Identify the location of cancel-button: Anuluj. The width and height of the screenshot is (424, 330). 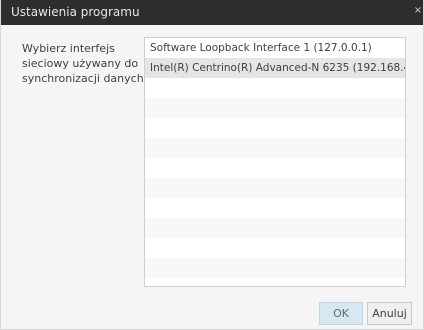
(389, 313).